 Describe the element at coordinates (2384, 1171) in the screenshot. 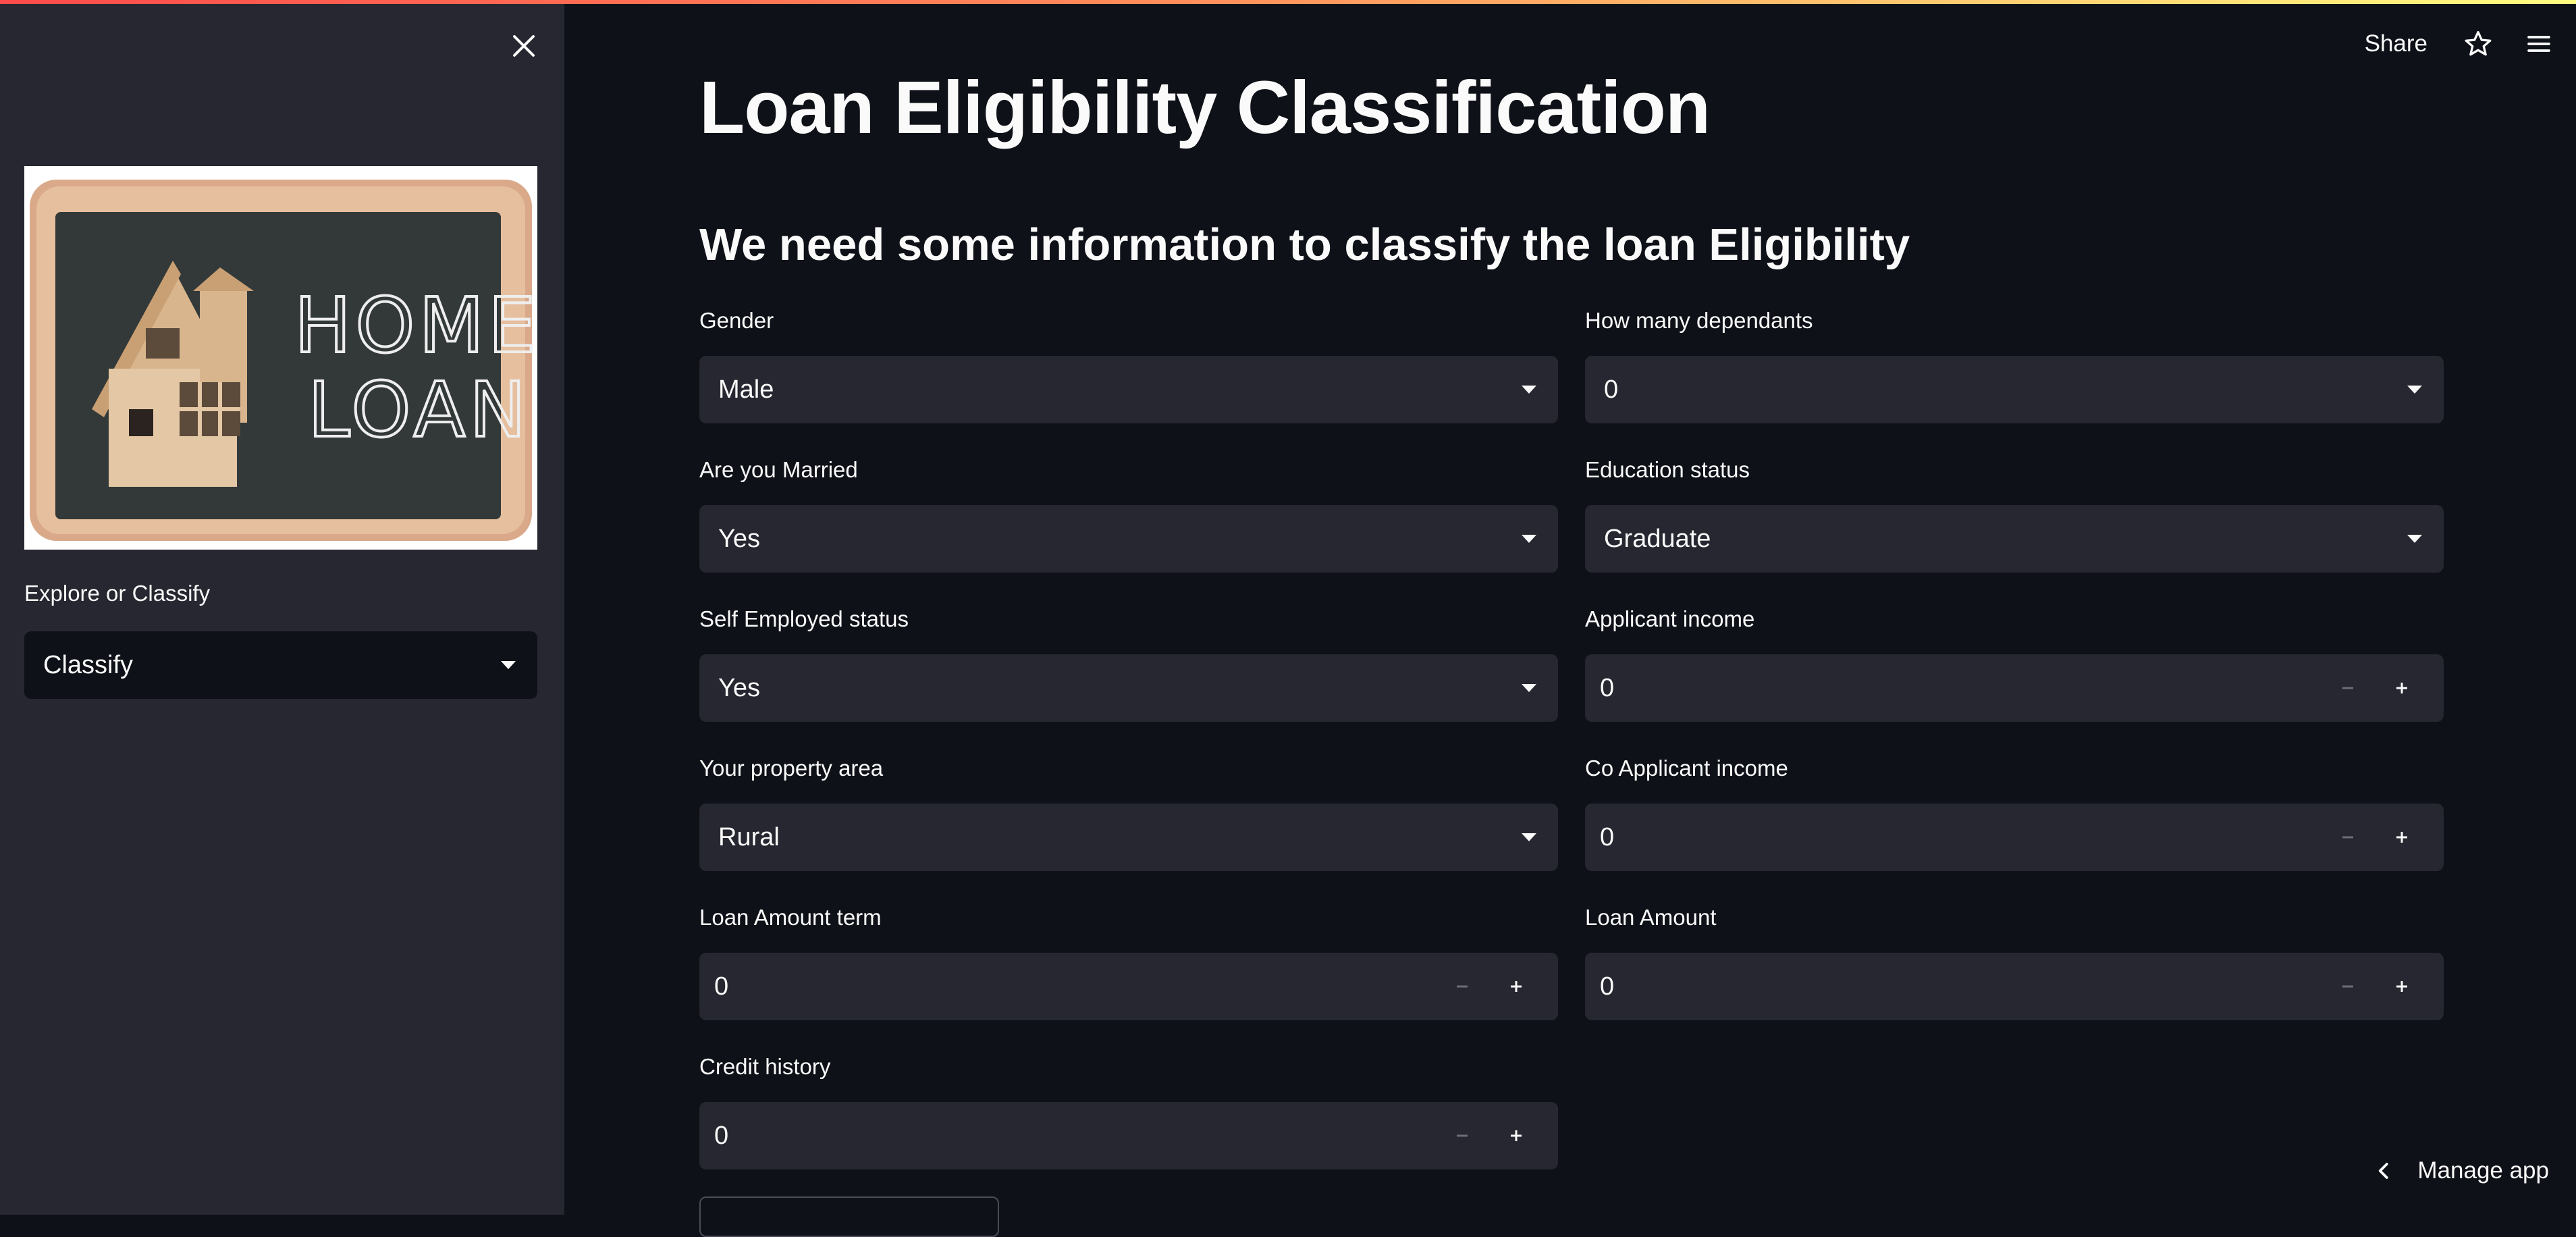

I see `chevron-left-icon` at that location.